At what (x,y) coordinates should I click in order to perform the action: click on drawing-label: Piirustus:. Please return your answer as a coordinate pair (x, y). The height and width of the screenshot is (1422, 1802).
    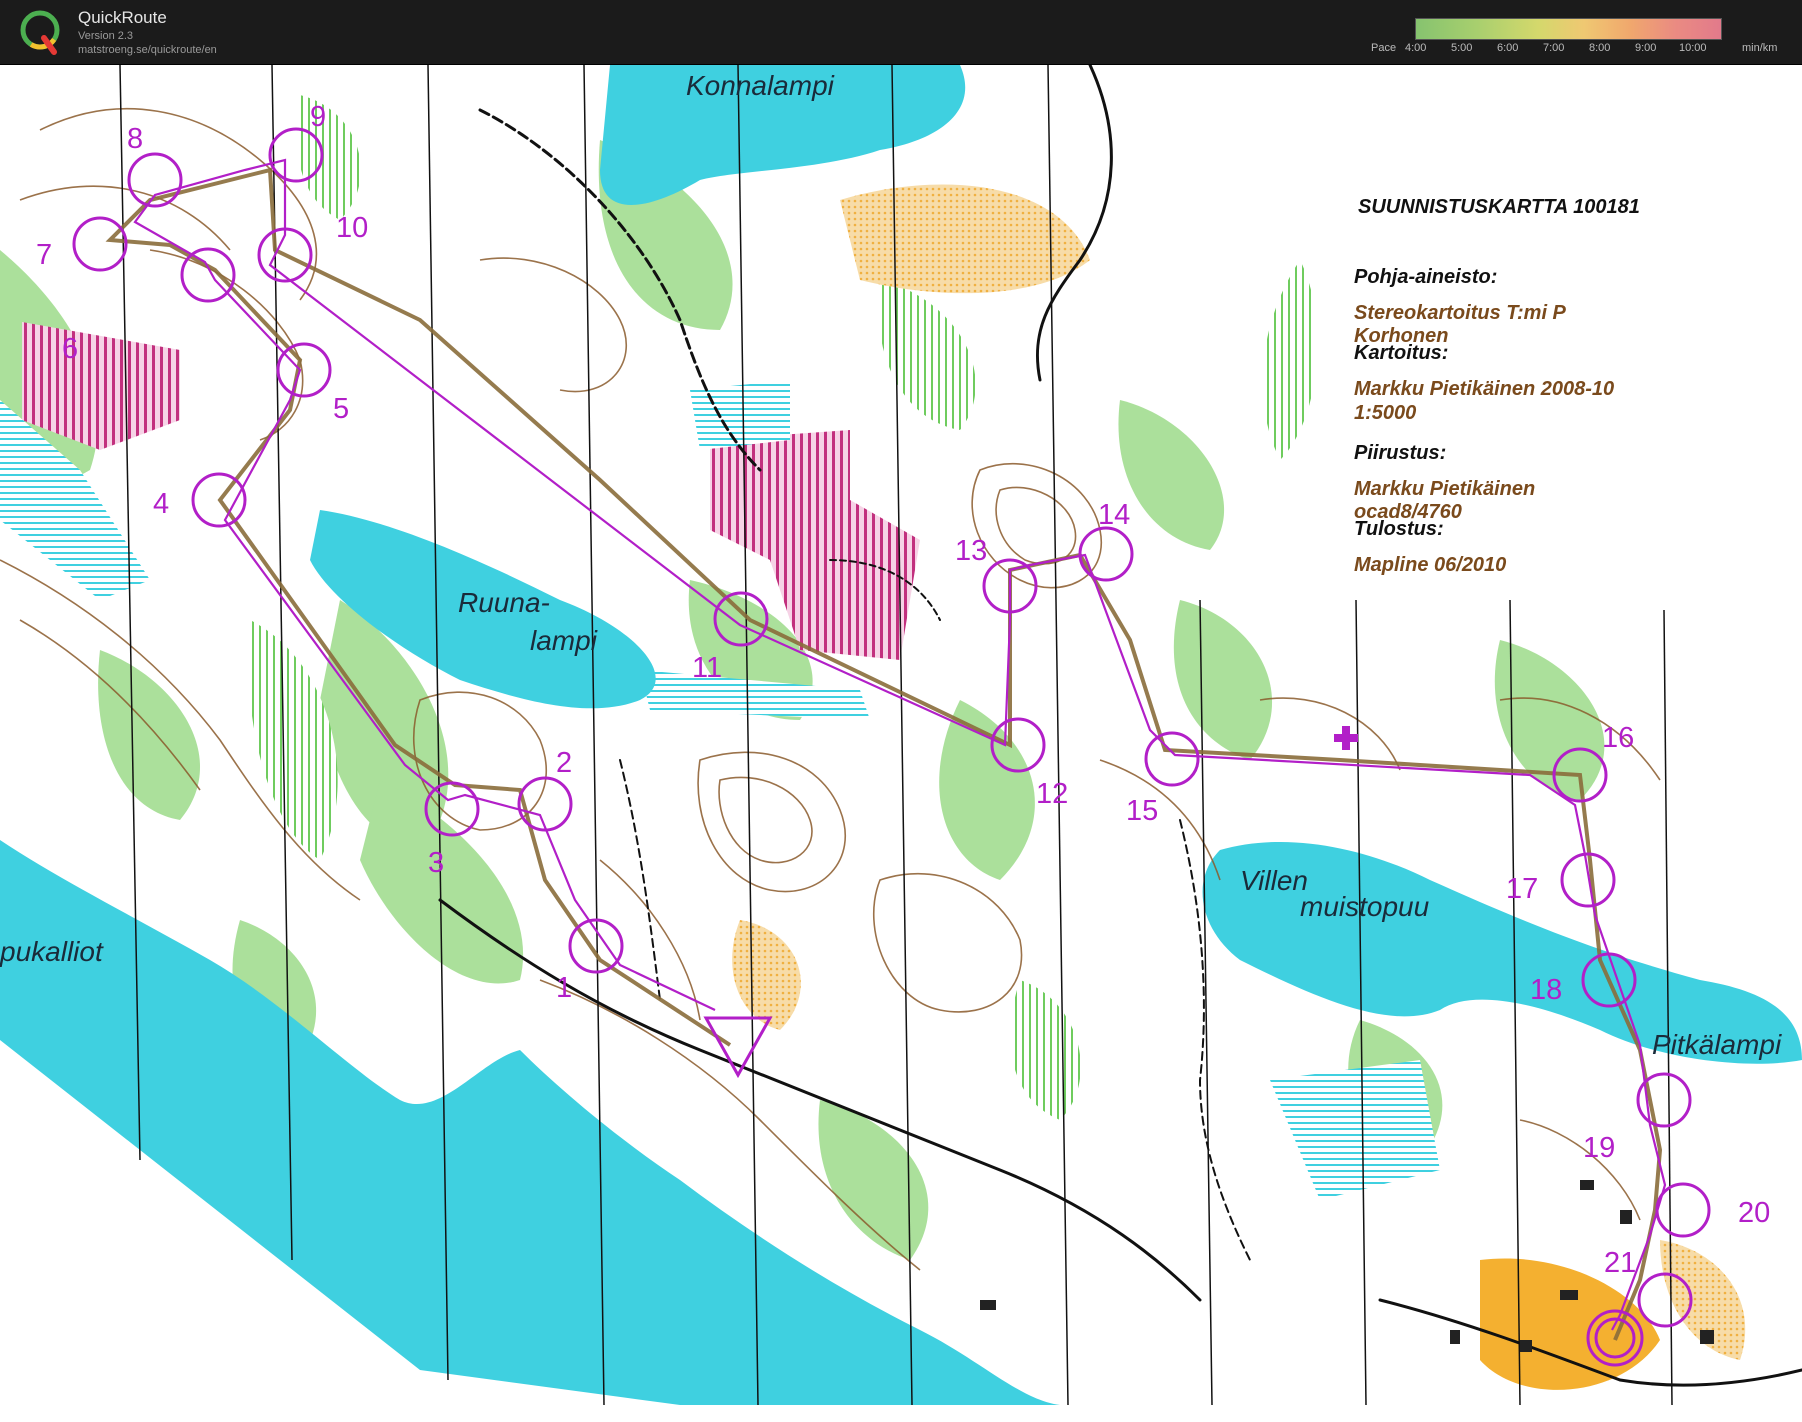
    Looking at the image, I should click on (1400, 453).